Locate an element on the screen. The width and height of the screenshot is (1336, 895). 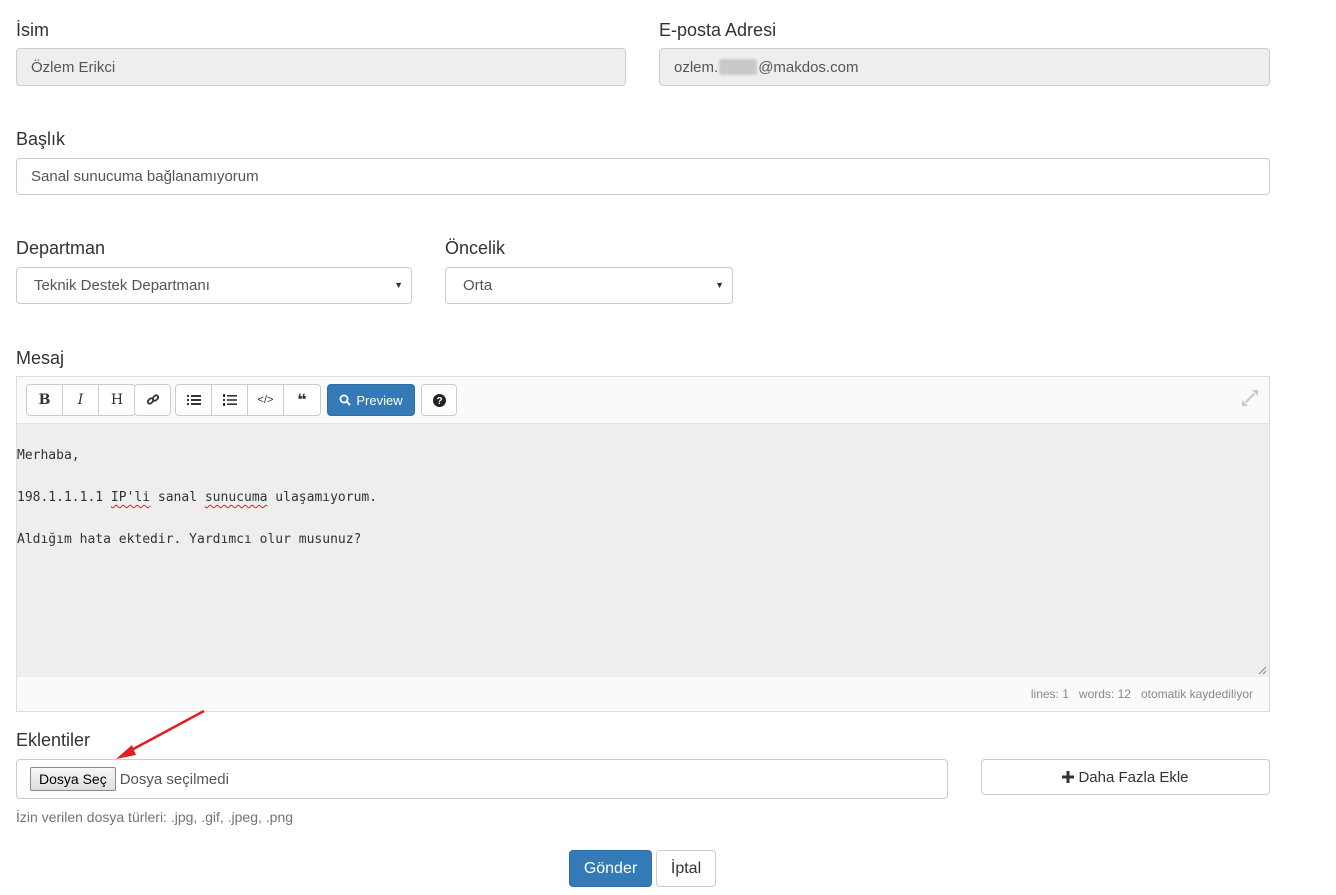
name-value: Özlem Erikci is located at coordinates (73, 67).